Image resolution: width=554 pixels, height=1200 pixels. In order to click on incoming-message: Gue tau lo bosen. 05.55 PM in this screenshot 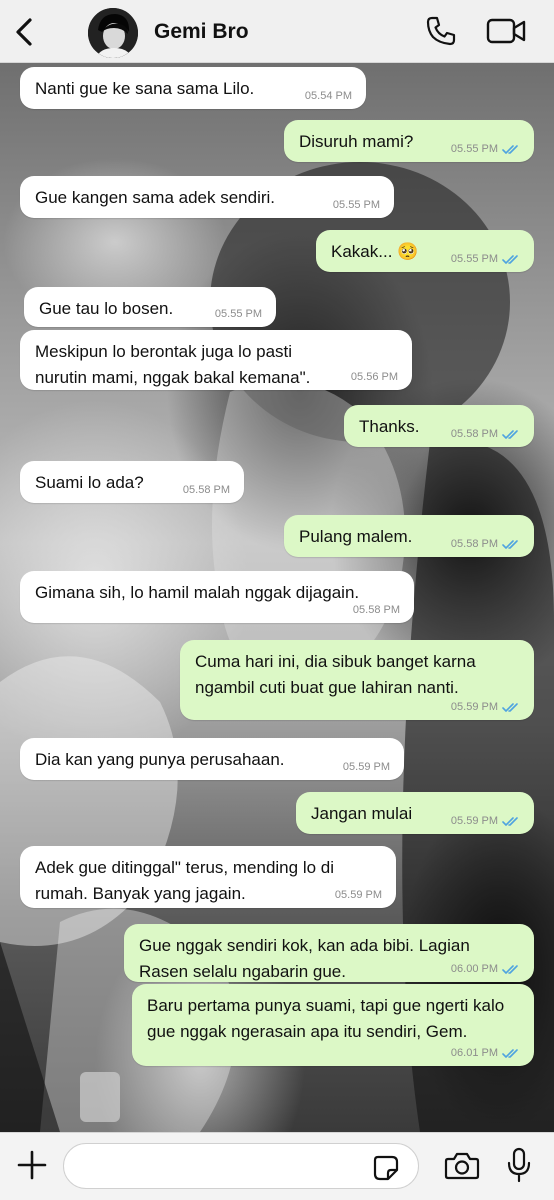, I will do `click(150, 307)`.